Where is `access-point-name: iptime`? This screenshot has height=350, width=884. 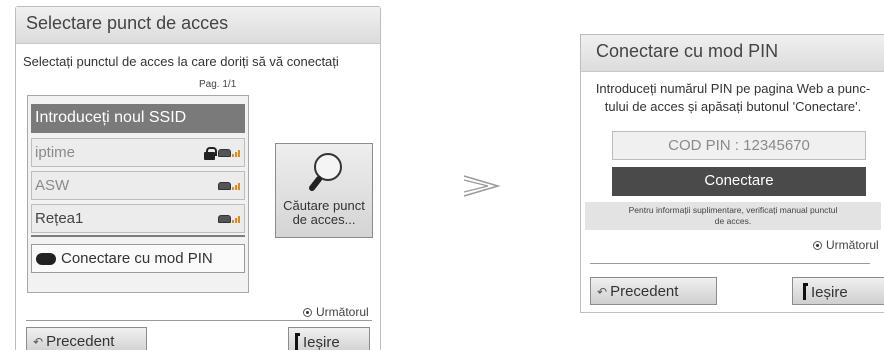 access-point-name: iptime is located at coordinates (55, 152).